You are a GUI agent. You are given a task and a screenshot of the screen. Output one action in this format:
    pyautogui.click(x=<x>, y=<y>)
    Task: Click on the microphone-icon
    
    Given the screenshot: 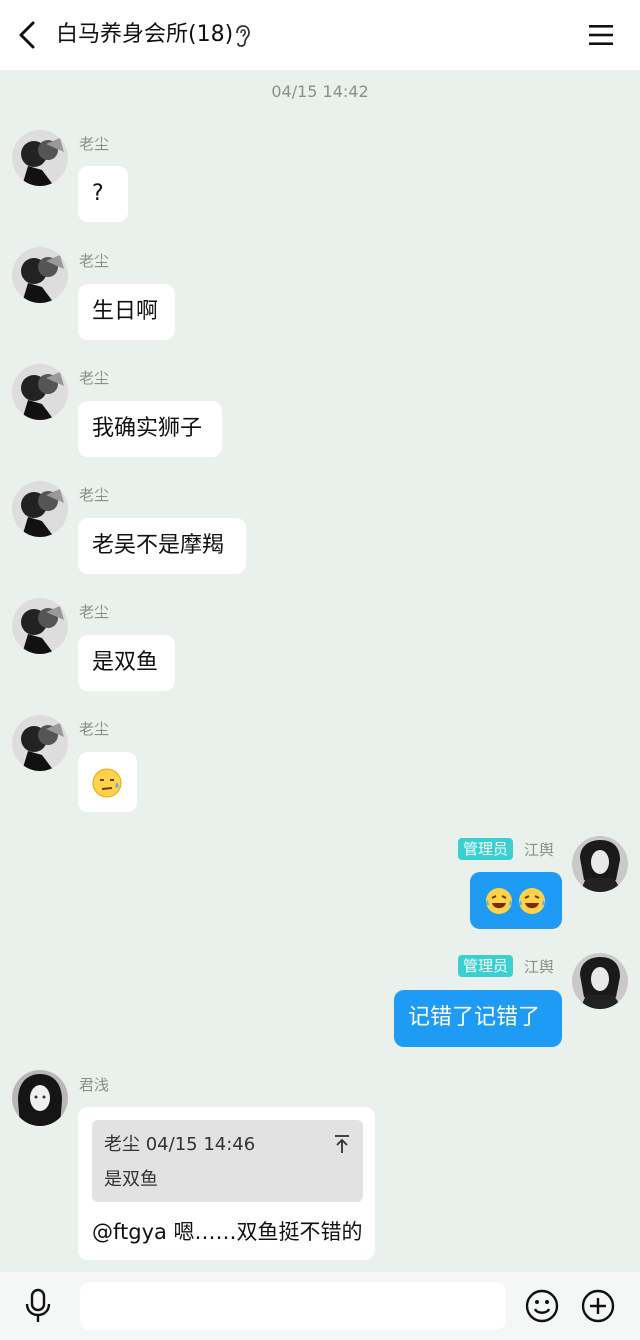 What is the action you would take?
    pyautogui.click(x=38, y=1306)
    